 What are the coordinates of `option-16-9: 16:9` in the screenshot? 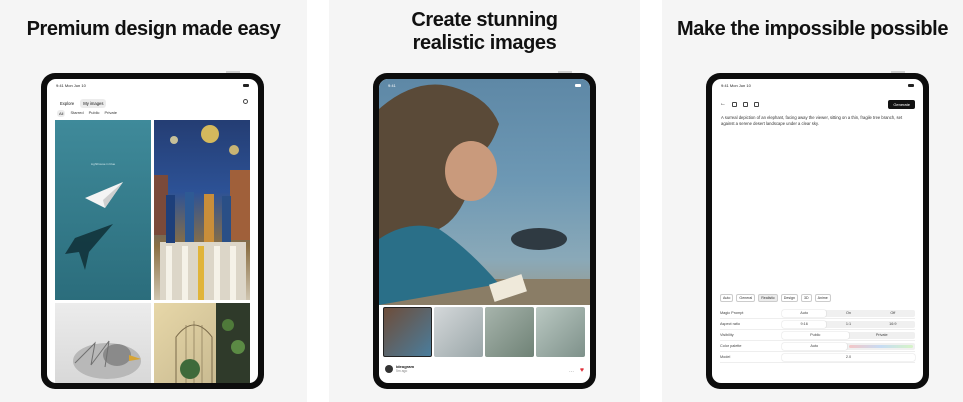 It's located at (893, 324).